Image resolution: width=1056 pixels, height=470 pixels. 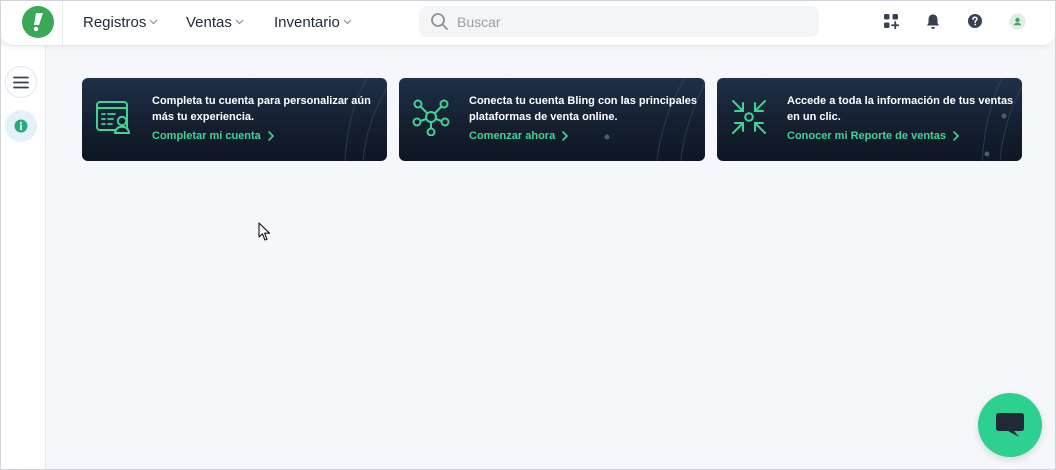 I want to click on apps-plus-icon, so click(x=891, y=21).